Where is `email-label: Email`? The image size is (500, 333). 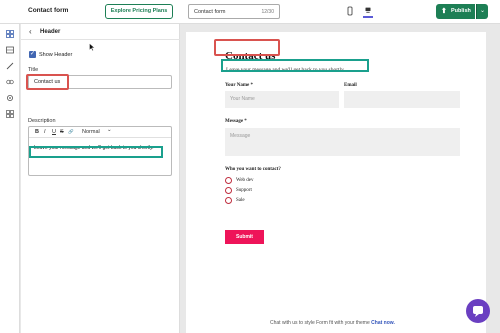 email-label: Email is located at coordinates (350, 85).